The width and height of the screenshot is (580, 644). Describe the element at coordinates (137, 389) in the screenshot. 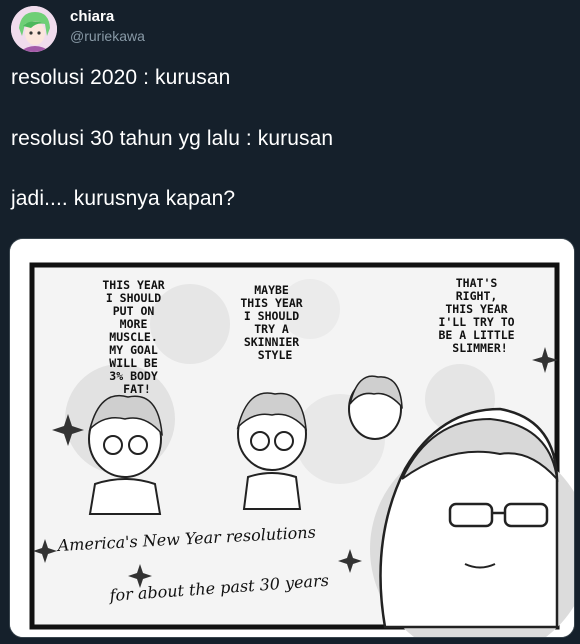

I see `bubble-line: FAT!` at that location.